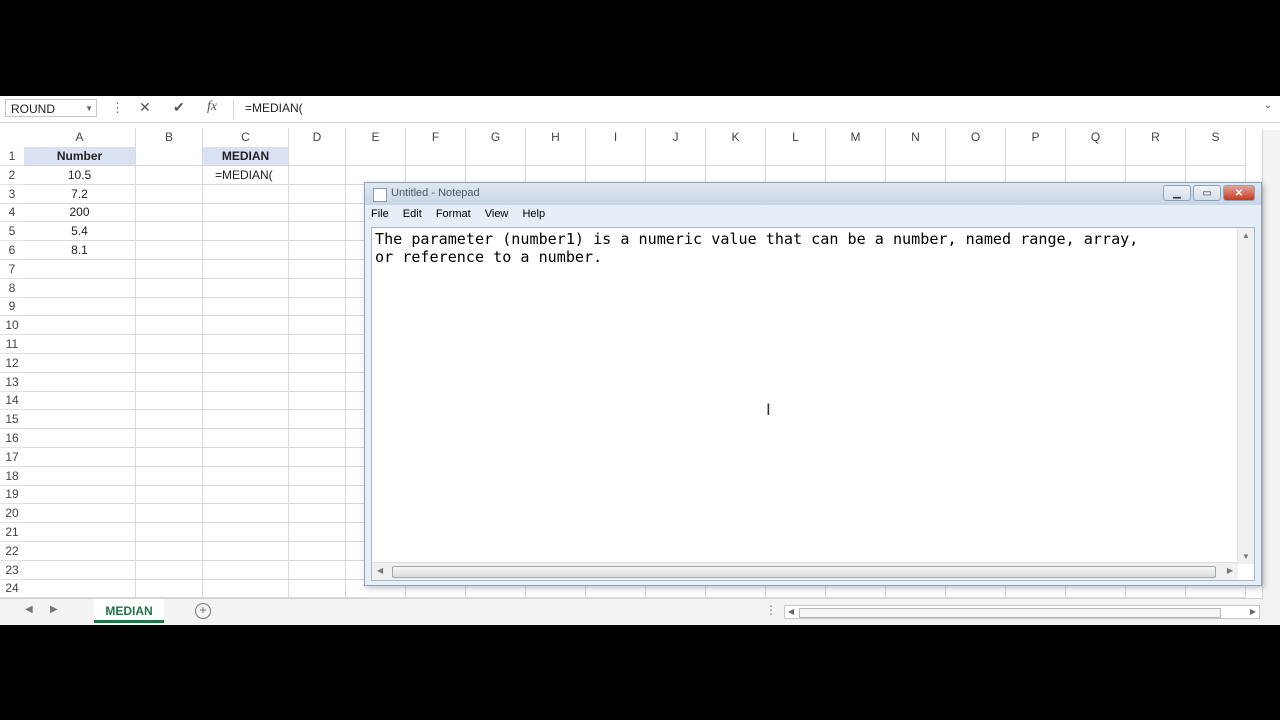  Describe the element at coordinates (246, 382) in the screenshot. I see `cell-c13` at that location.